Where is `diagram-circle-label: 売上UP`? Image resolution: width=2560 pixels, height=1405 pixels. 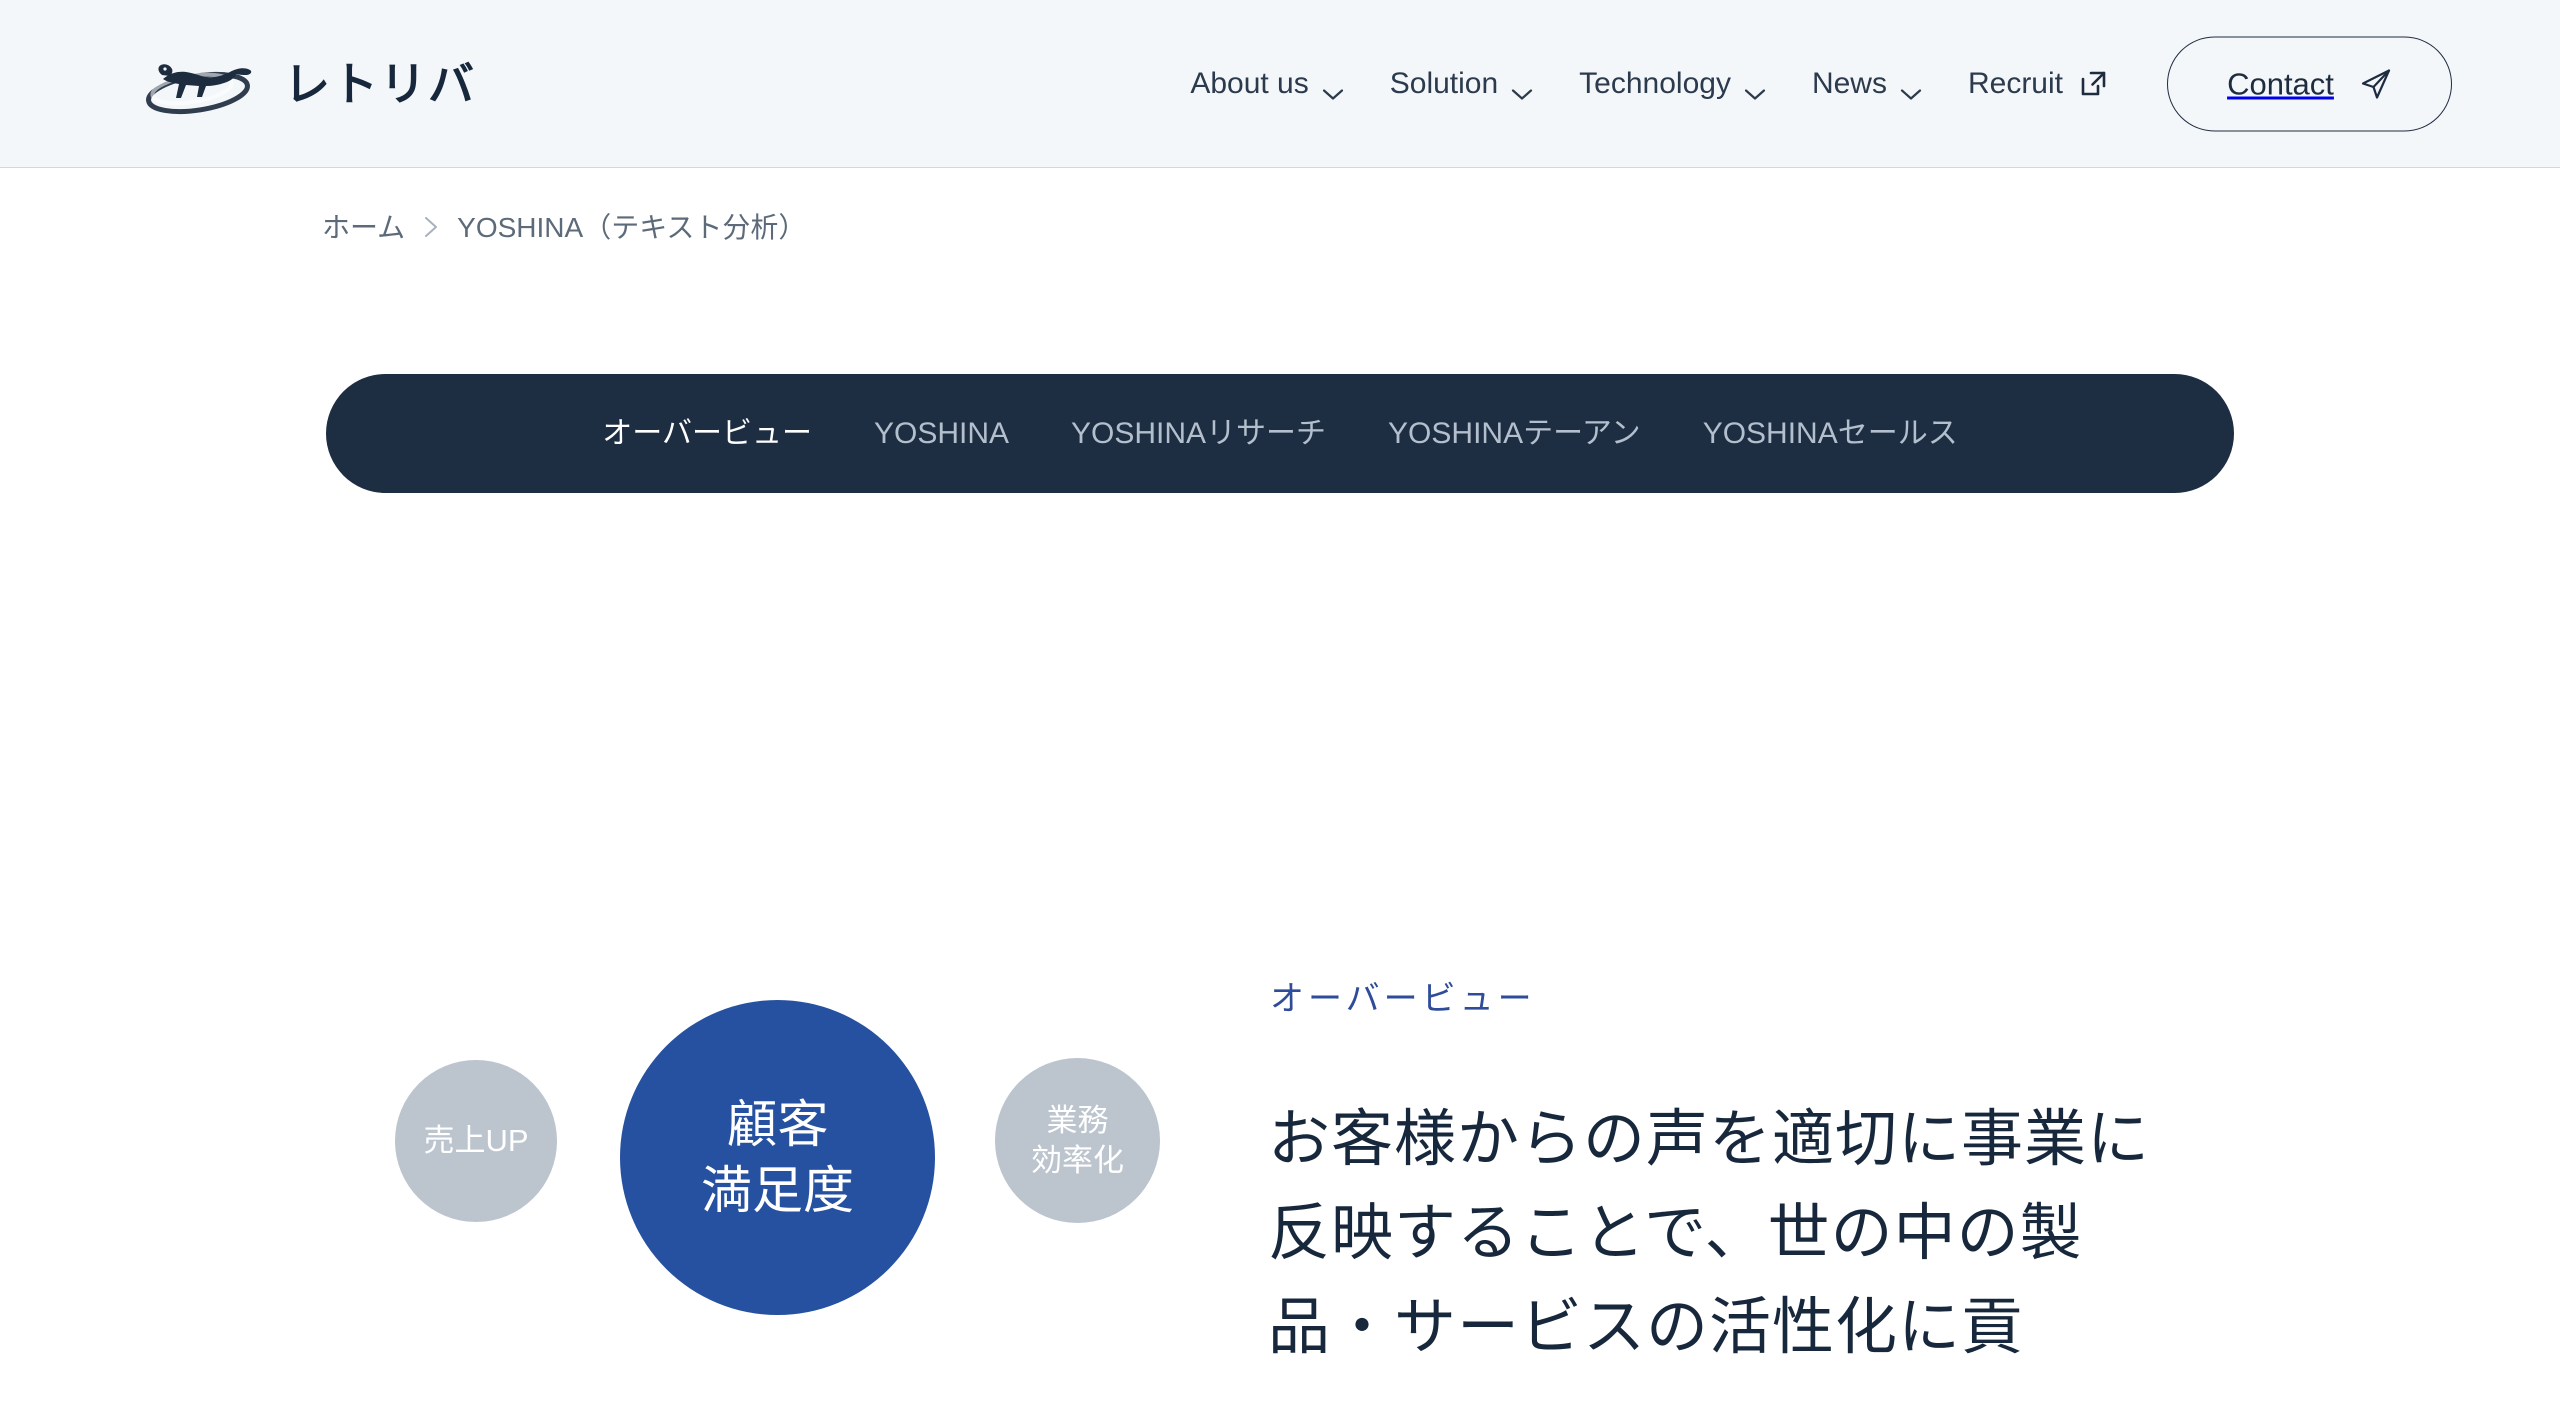
diagram-circle-label: 売上UP is located at coordinates (476, 1141).